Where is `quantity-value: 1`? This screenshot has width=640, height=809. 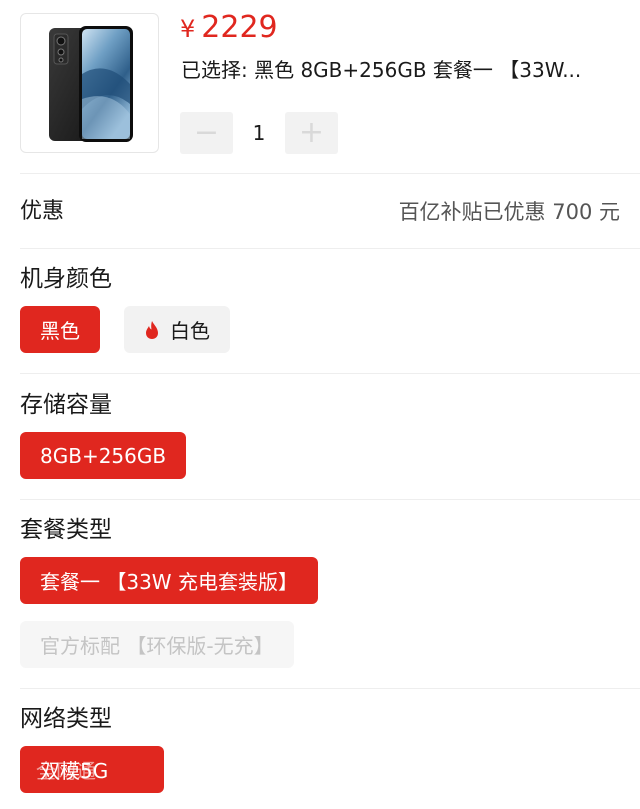 quantity-value: 1 is located at coordinates (259, 133).